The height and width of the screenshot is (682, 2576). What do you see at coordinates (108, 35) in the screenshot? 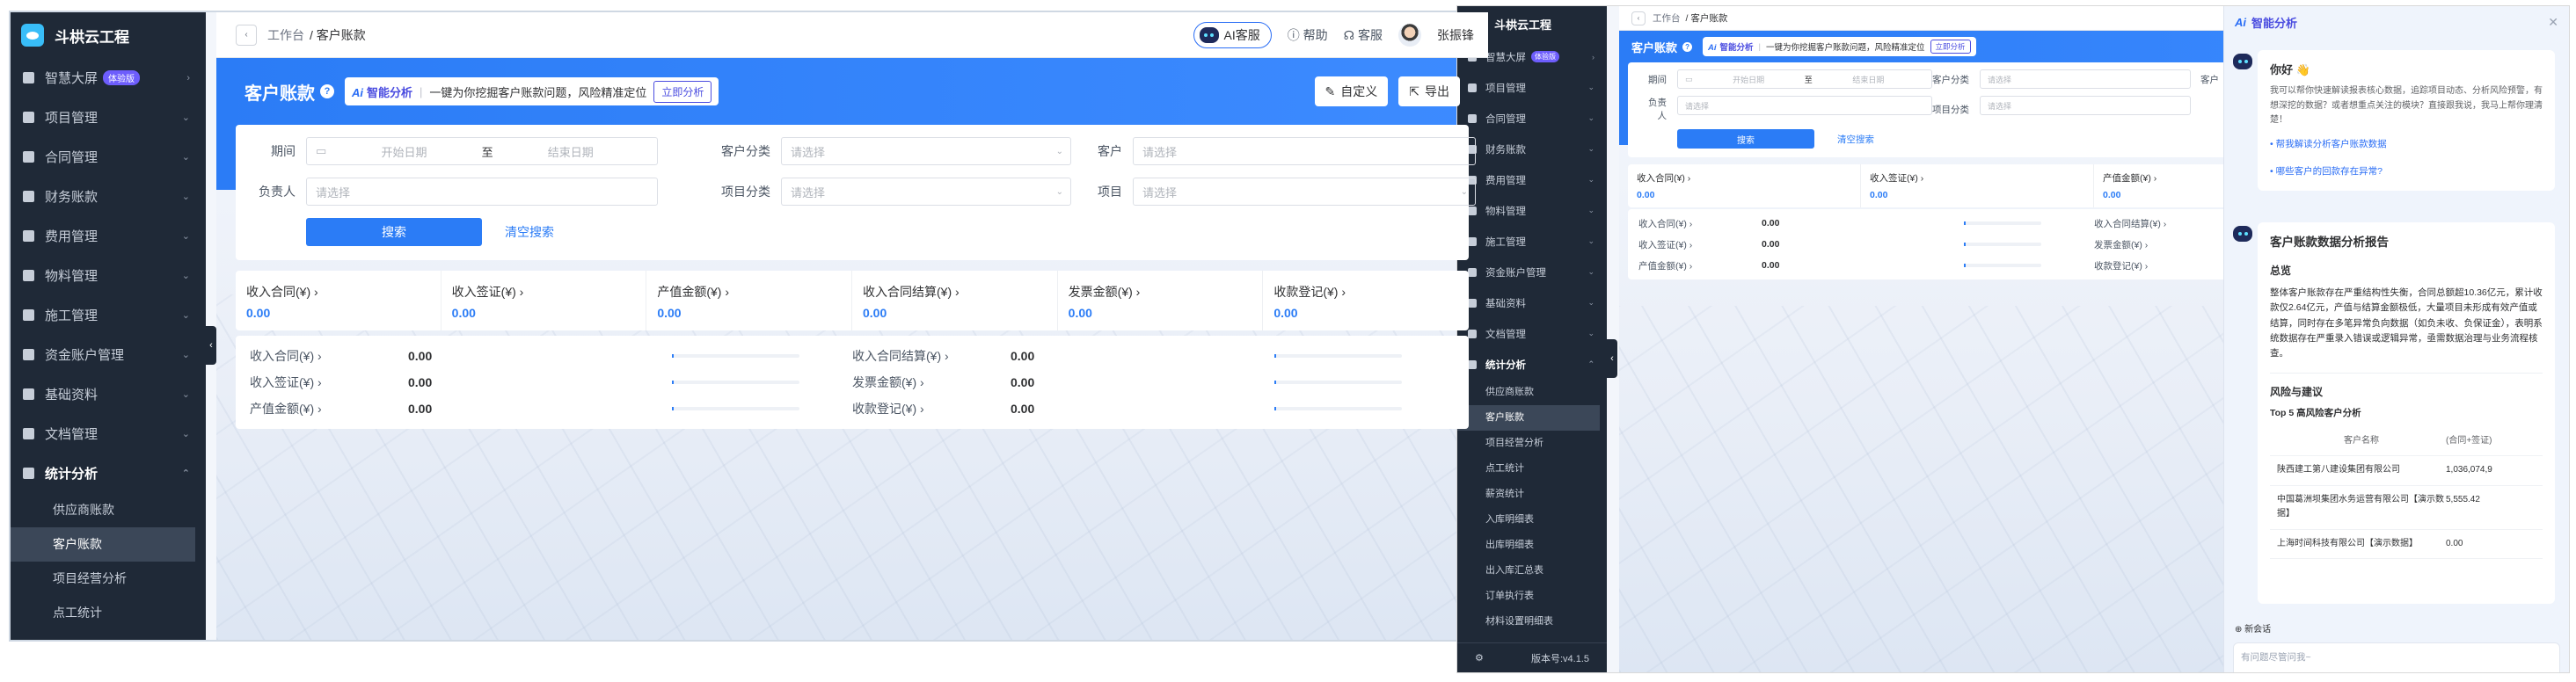
I see `brand-logo: 斗栱云工程` at bounding box center [108, 35].